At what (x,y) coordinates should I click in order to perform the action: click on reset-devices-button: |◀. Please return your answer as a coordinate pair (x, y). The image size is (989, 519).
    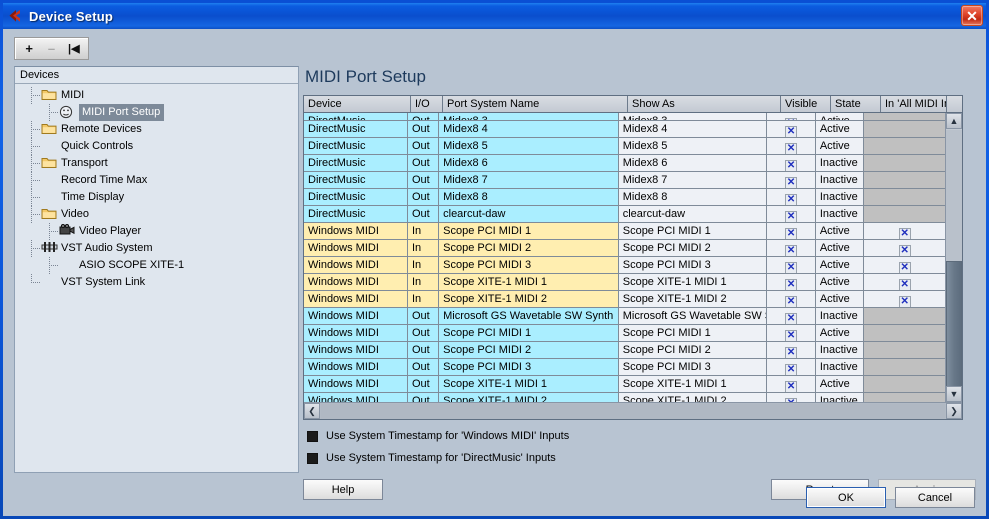
    Looking at the image, I should click on (74, 49).